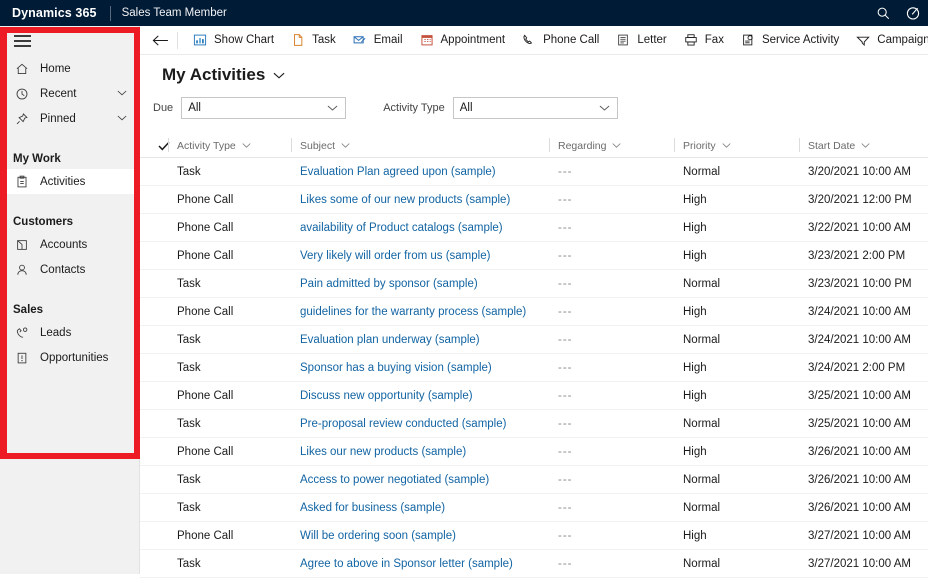  I want to click on sidebar-item-label: Accounts, so click(64, 244).